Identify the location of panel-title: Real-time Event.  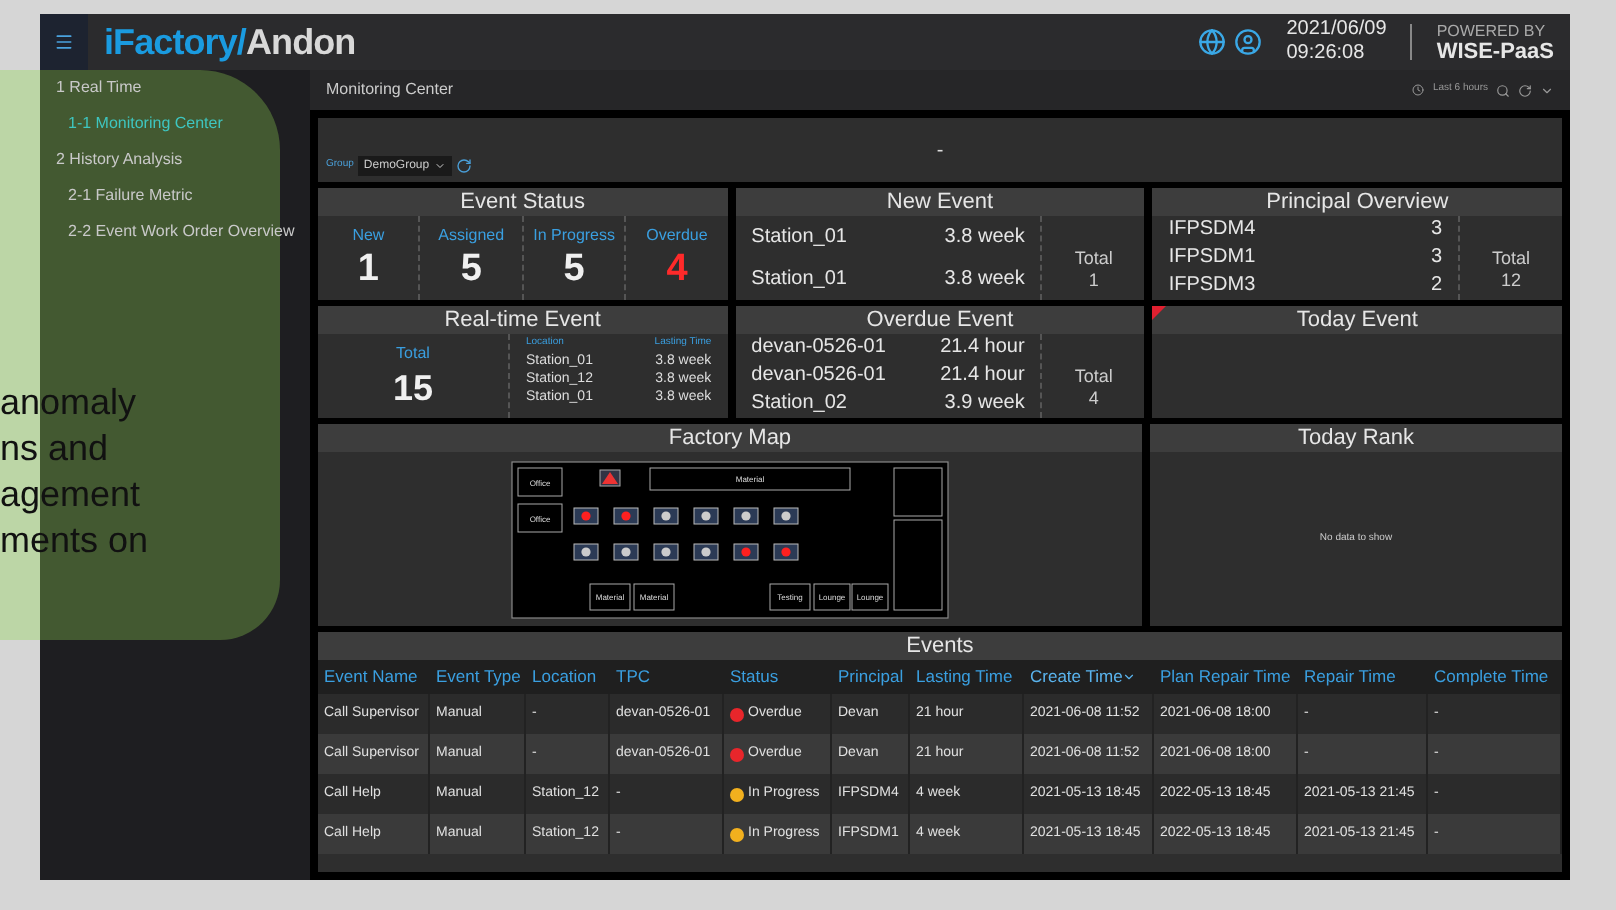
(523, 320).